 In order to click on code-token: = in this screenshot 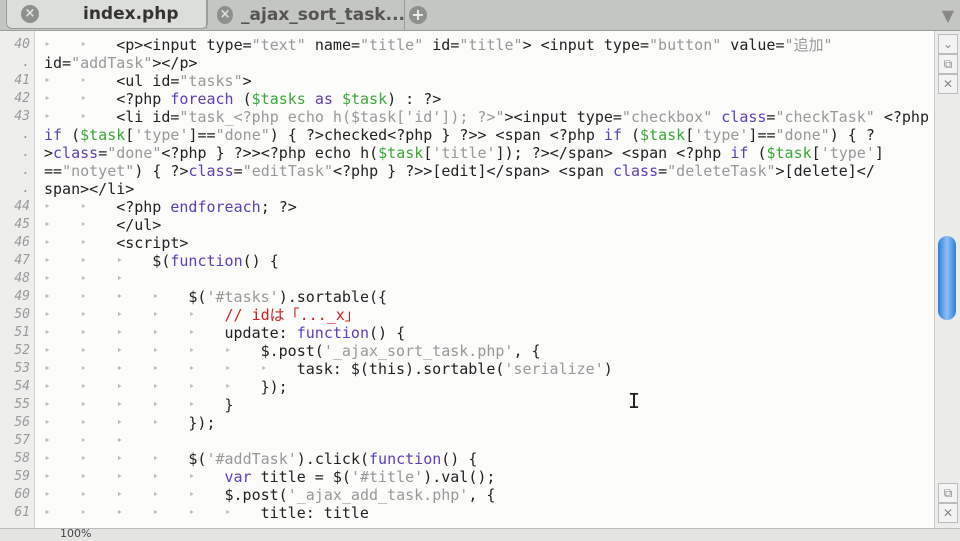, I will do `click(663, 171)`.